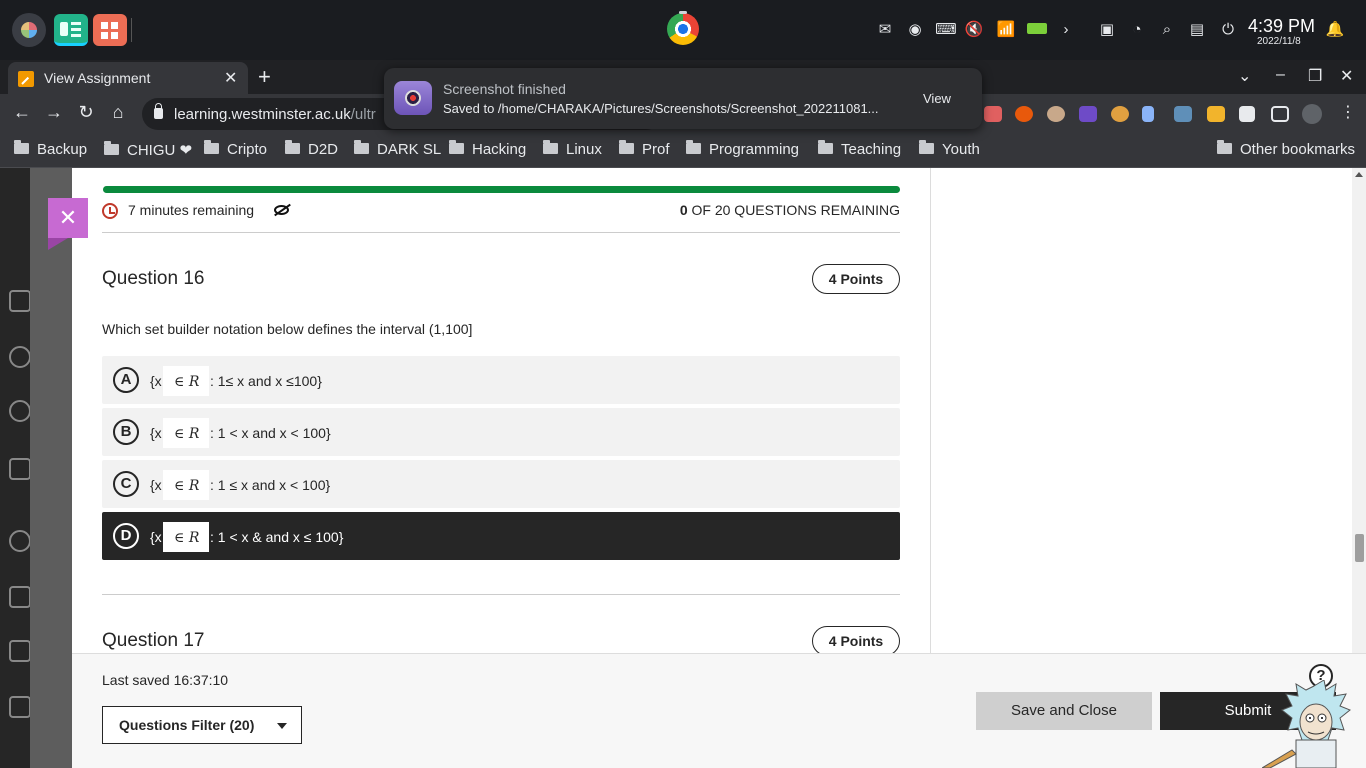 The image size is (1366, 768). Describe the element at coordinates (413, 98) in the screenshot. I see `screenshot-camera-icon` at that location.